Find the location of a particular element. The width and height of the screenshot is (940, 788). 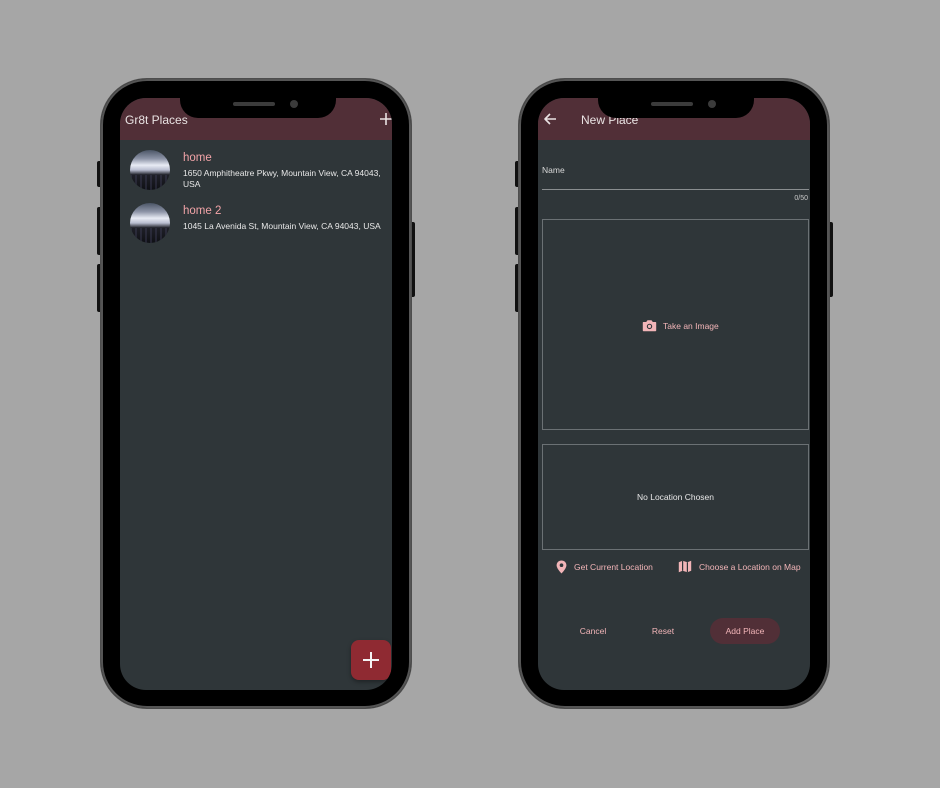

arrow-left-icon is located at coordinates (550, 119).